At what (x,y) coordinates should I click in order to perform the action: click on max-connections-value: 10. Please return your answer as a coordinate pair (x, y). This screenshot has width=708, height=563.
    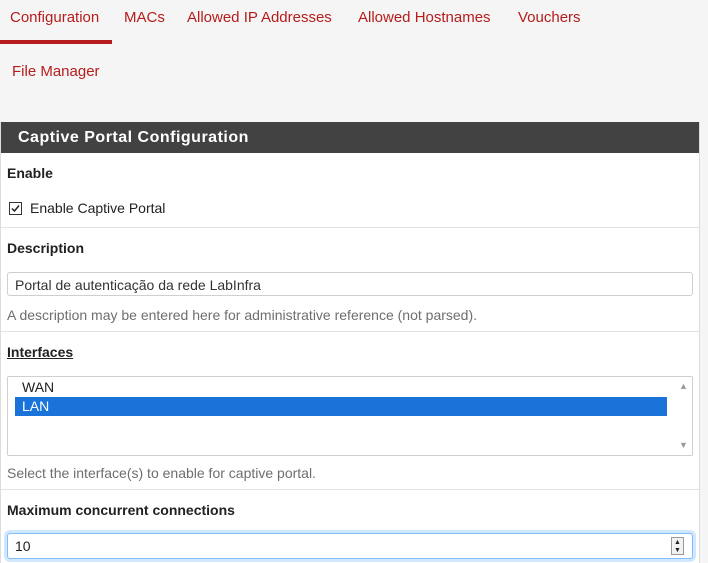
    Looking at the image, I should click on (23, 546).